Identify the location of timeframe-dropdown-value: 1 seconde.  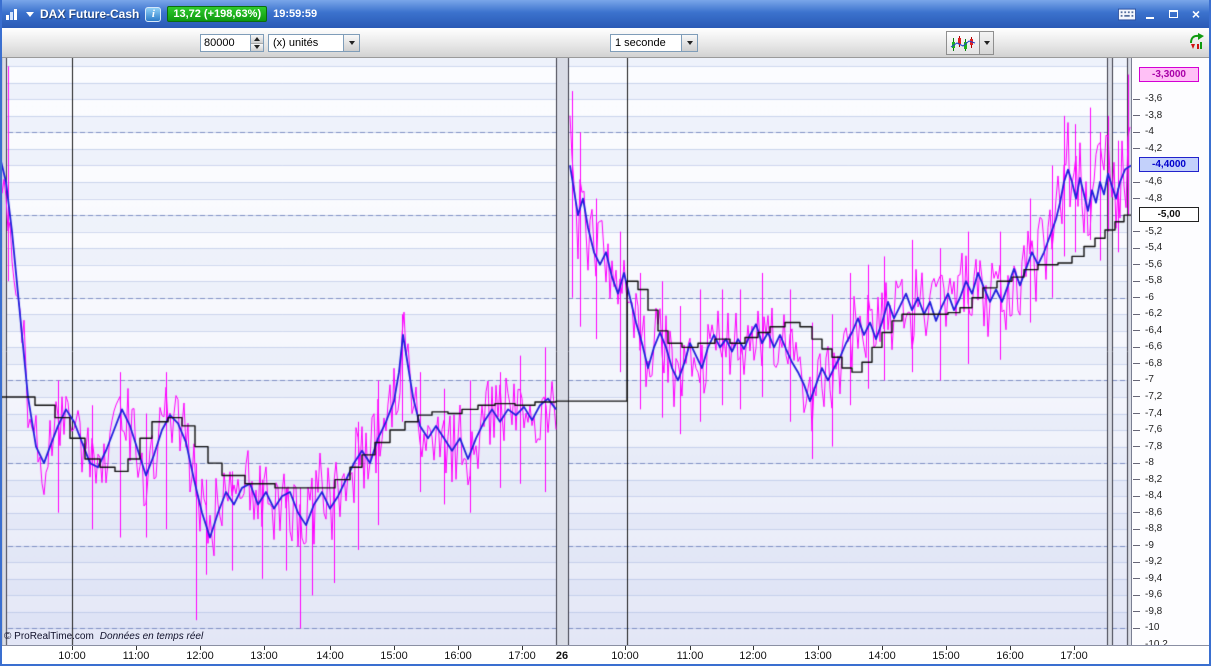
(640, 43).